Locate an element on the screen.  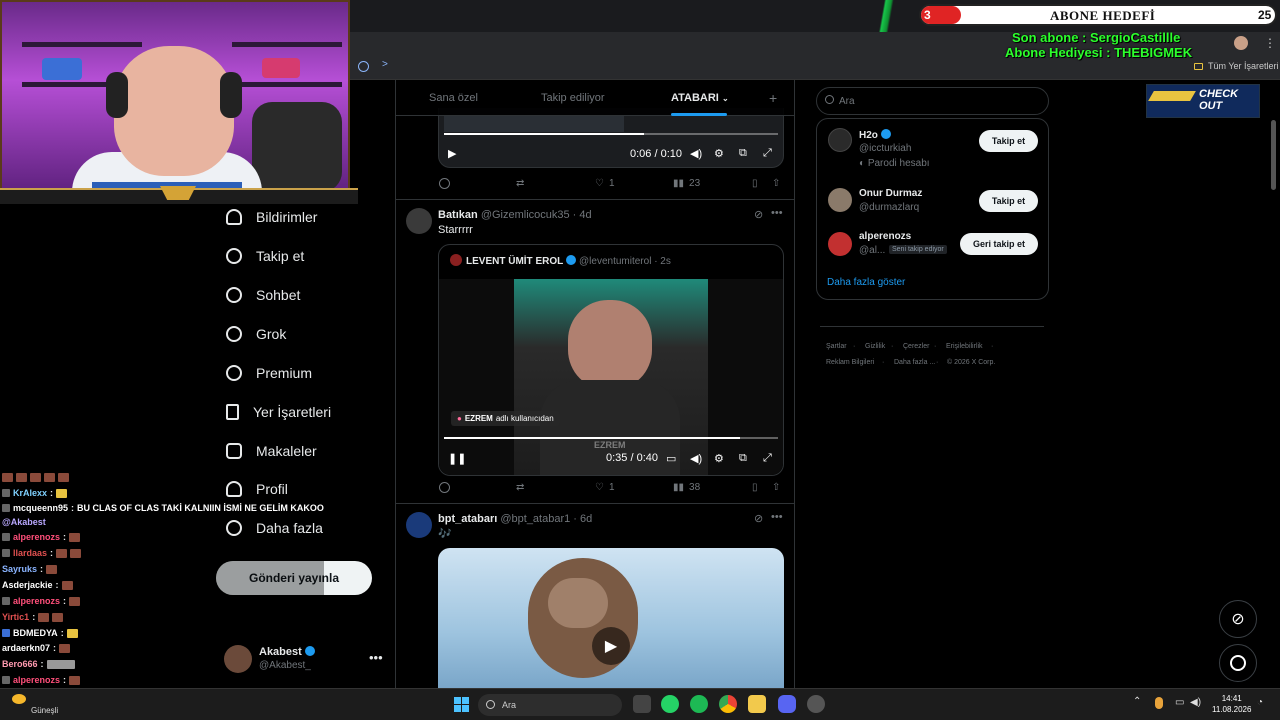
pause-icon: ❚❚ is located at coordinates (457, 458).